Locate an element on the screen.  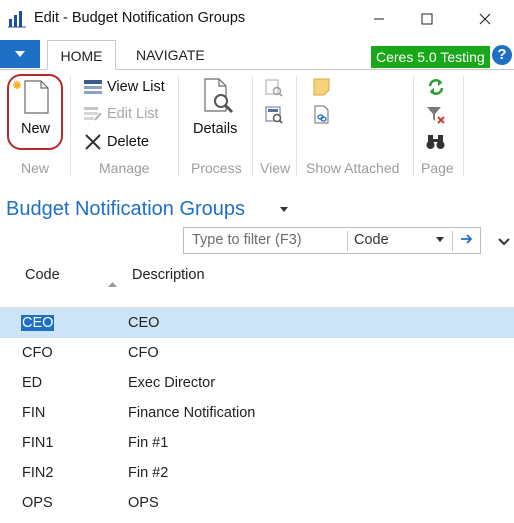
view-list-page-button is located at coordinates (274, 115).